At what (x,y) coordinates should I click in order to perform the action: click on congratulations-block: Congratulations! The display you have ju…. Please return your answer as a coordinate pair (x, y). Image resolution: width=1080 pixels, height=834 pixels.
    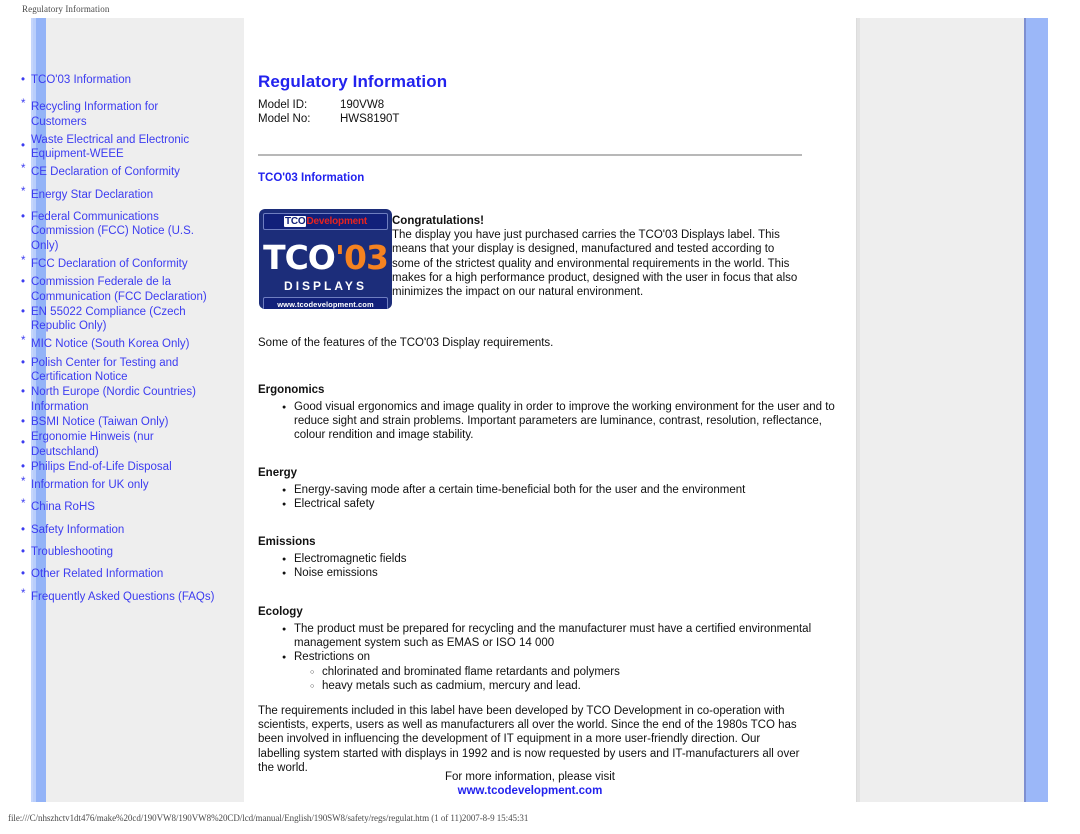
    Looking at the image, I should click on (597, 256).